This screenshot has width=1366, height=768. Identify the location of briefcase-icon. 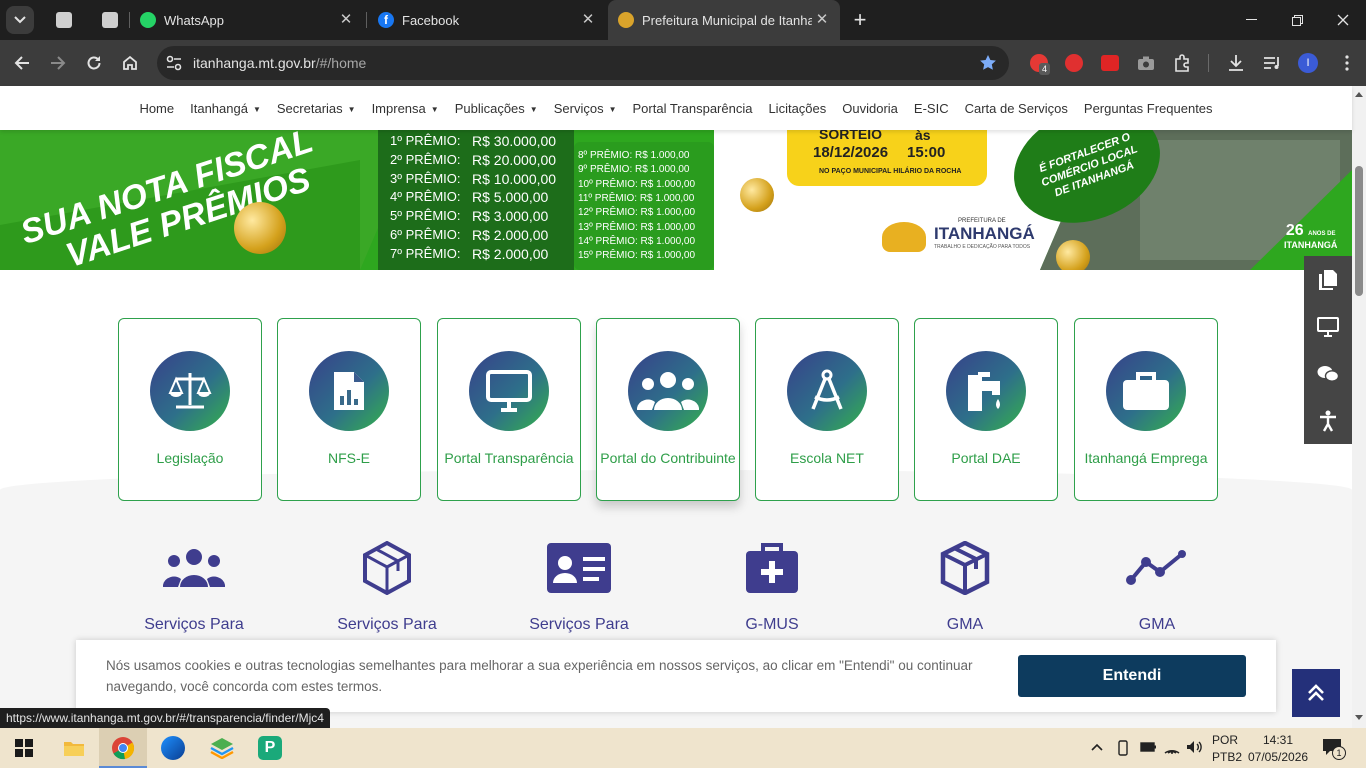
(1146, 391).